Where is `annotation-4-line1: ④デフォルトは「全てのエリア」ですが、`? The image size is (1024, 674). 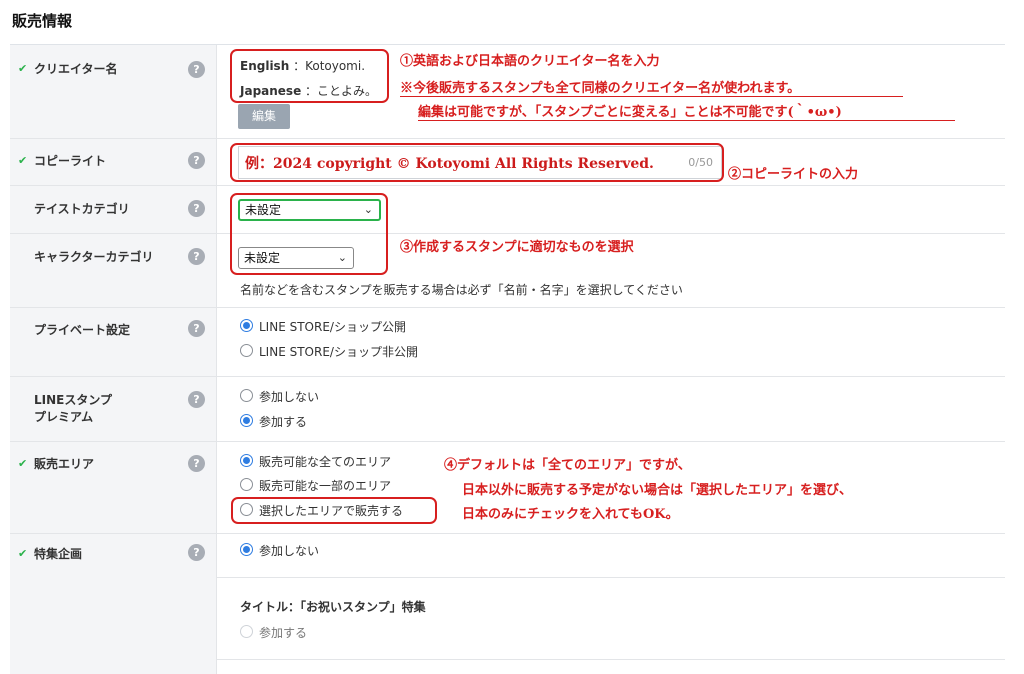 annotation-4-line1: ④デフォルトは「全てのエリア」ですが、 is located at coordinates (567, 465).